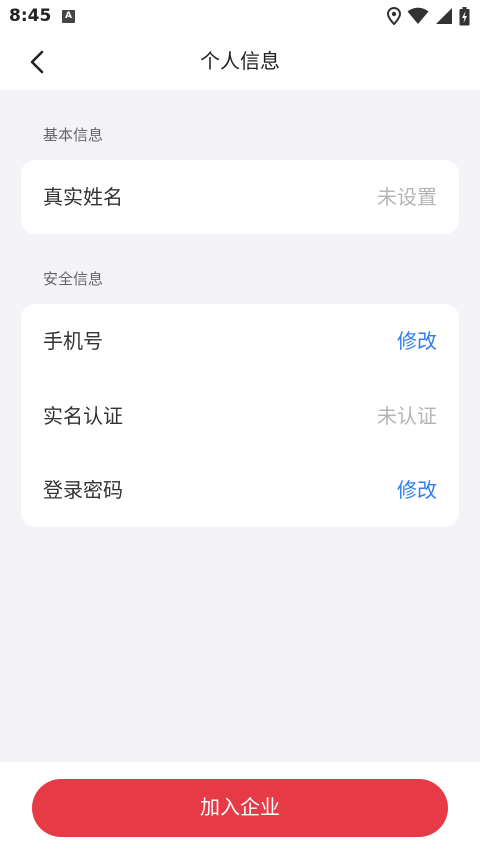  I want to click on top-nav-bar: 个人信息, so click(240, 61).